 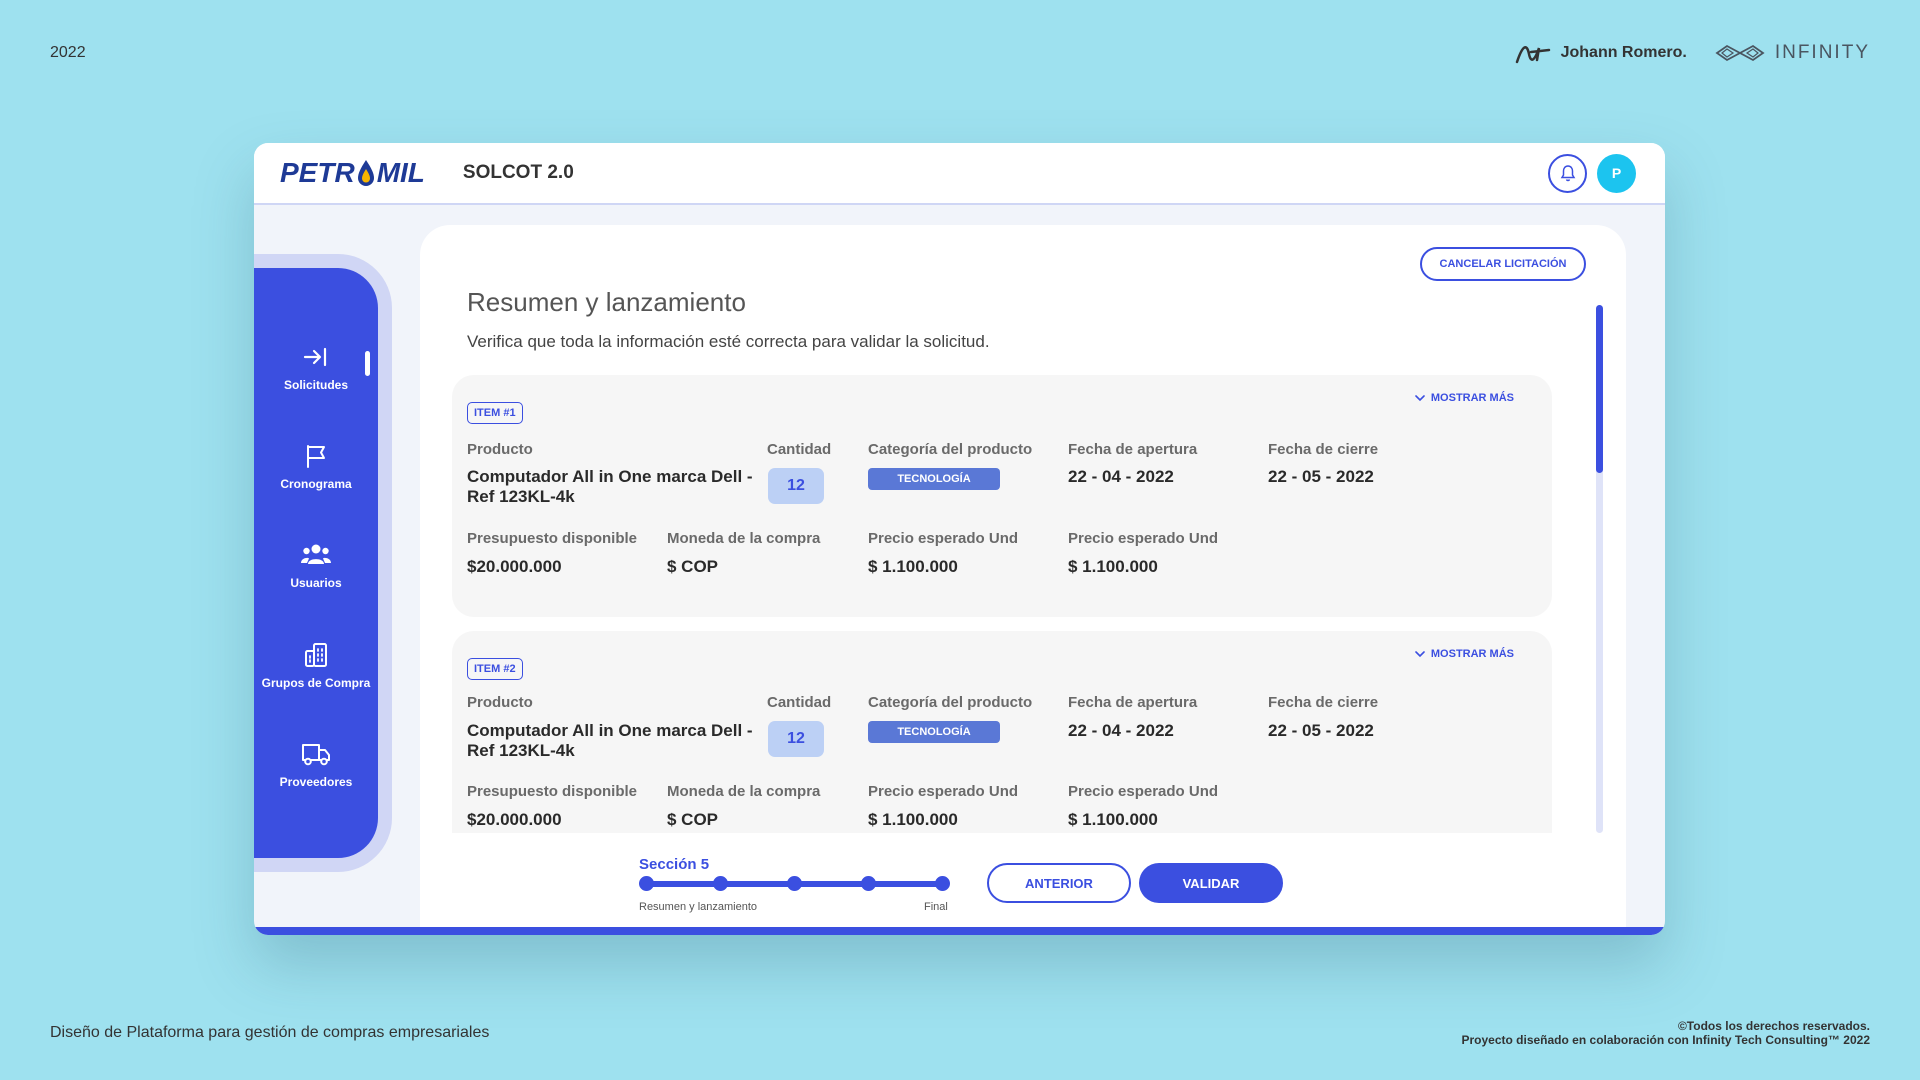 What do you see at coordinates (495, 669) in the screenshot?
I see `item-badge: ITEM #2` at bounding box center [495, 669].